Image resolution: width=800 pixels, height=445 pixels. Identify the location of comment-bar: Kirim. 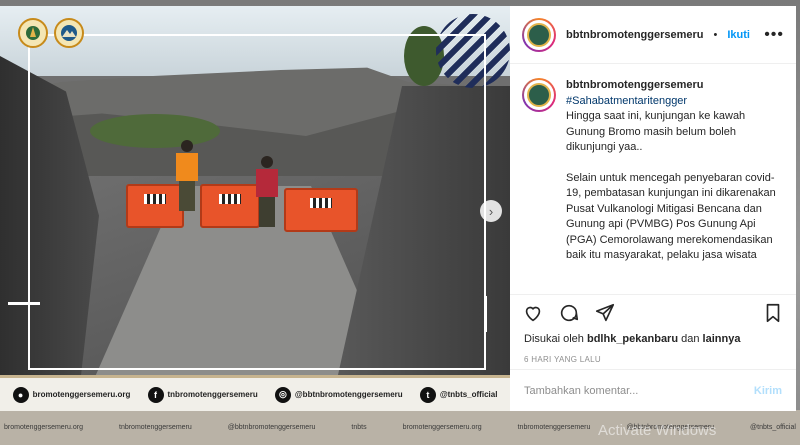
(653, 390).